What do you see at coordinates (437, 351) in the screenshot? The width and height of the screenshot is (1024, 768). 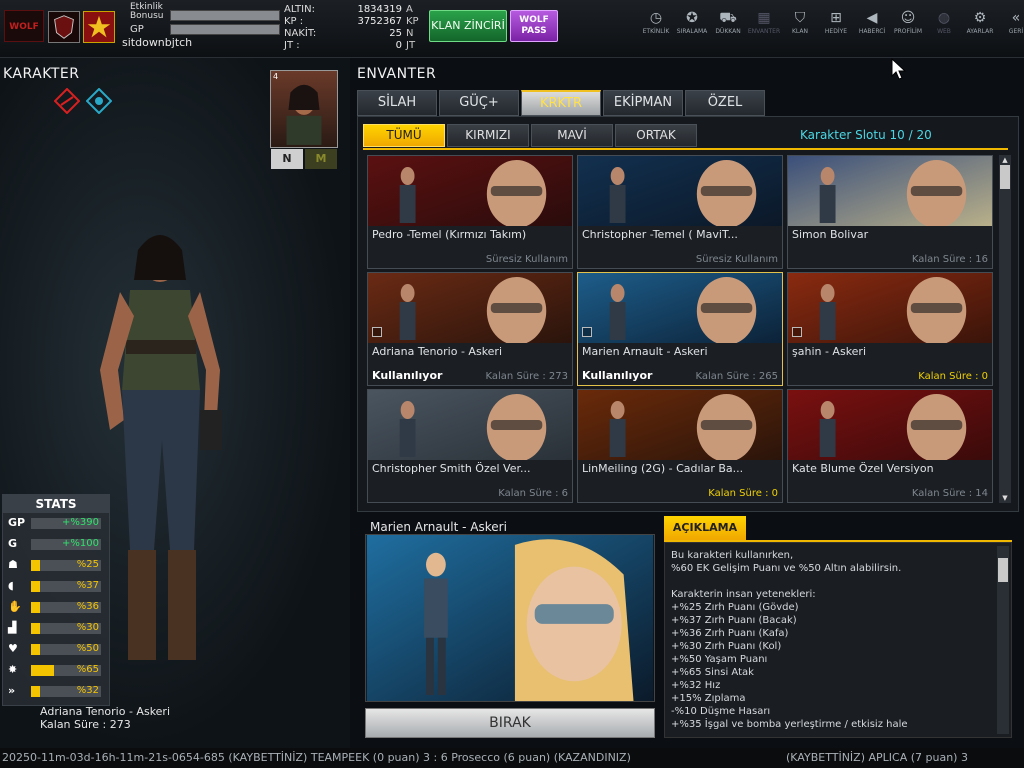 I see `character-card-name: Adriana Tenorio - Askeri` at bounding box center [437, 351].